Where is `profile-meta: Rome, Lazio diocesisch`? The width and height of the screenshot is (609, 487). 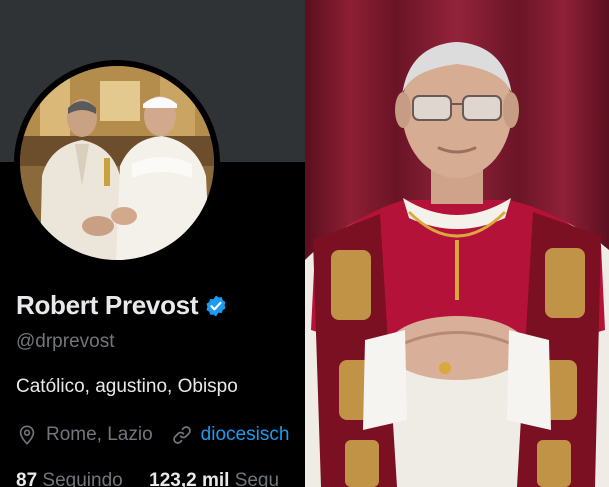 profile-meta: Rome, Lazio diocesisch is located at coordinates (152, 435).